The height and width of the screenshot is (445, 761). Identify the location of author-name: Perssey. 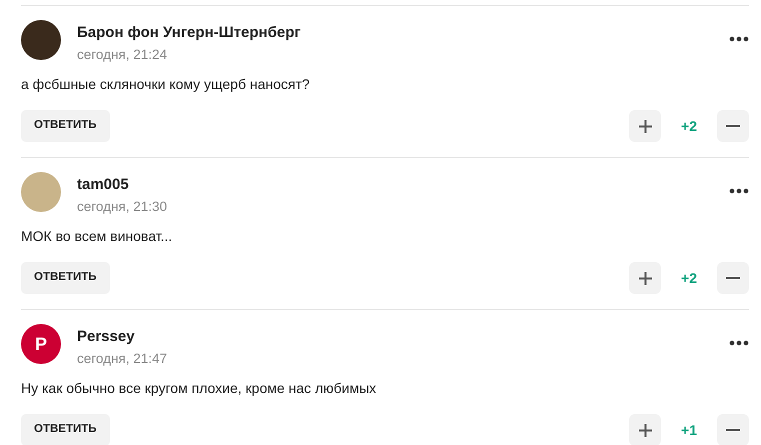
(106, 337).